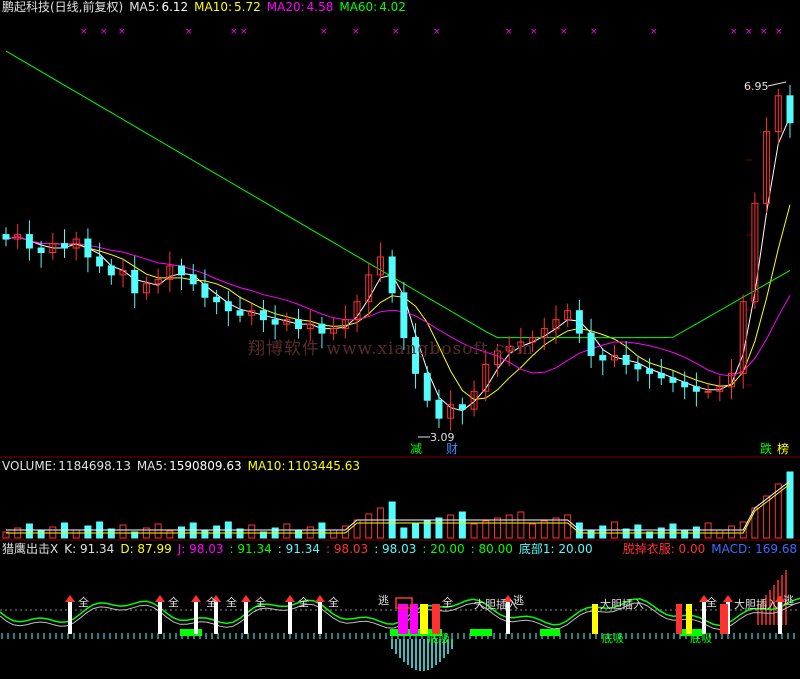  What do you see at coordinates (431, 32) in the screenshot?
I see `signal-markers: × × × × × × × × × × × × × × × × × × ×` at bounding box center [431, 32].